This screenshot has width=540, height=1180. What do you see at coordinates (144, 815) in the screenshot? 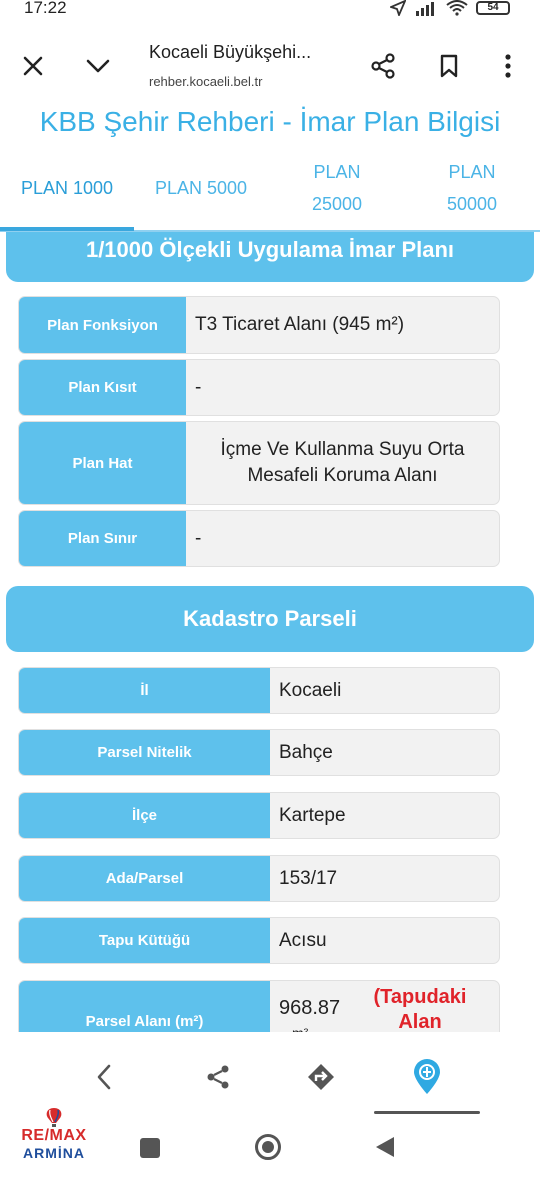
I see `row-label: İlçe` at bounding box center [144, 815].